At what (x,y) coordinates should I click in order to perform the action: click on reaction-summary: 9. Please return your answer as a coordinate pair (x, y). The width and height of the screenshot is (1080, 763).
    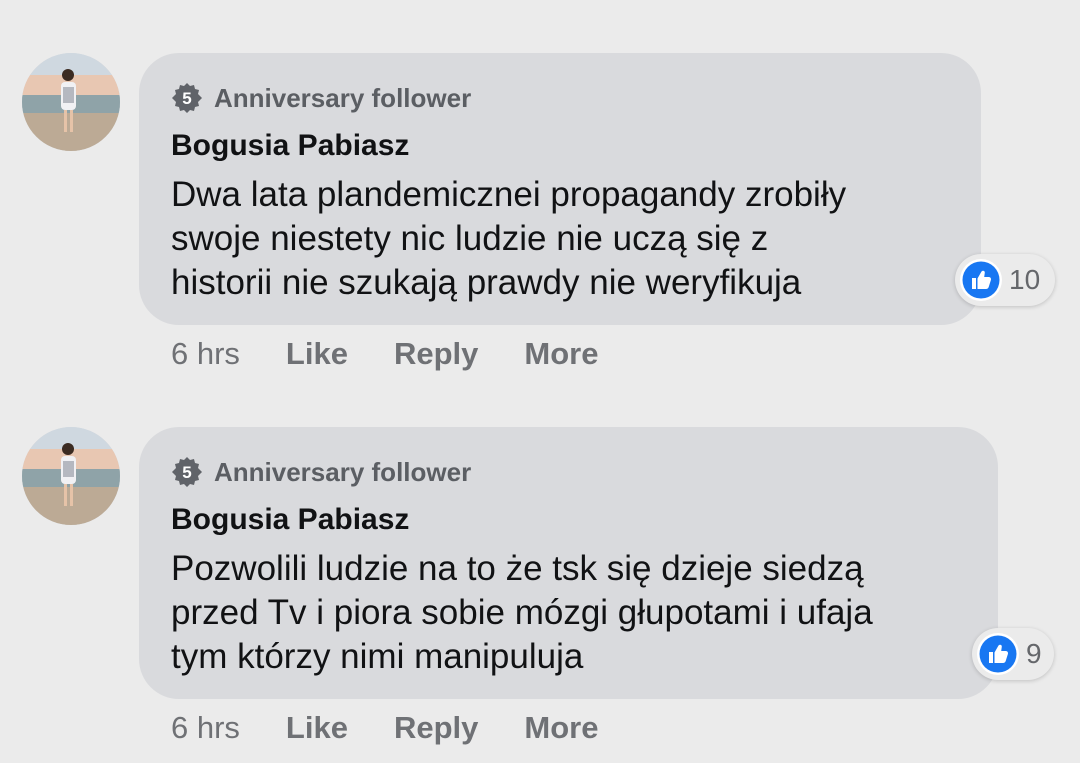
    Looking at the image, I should click on (1013, 654).